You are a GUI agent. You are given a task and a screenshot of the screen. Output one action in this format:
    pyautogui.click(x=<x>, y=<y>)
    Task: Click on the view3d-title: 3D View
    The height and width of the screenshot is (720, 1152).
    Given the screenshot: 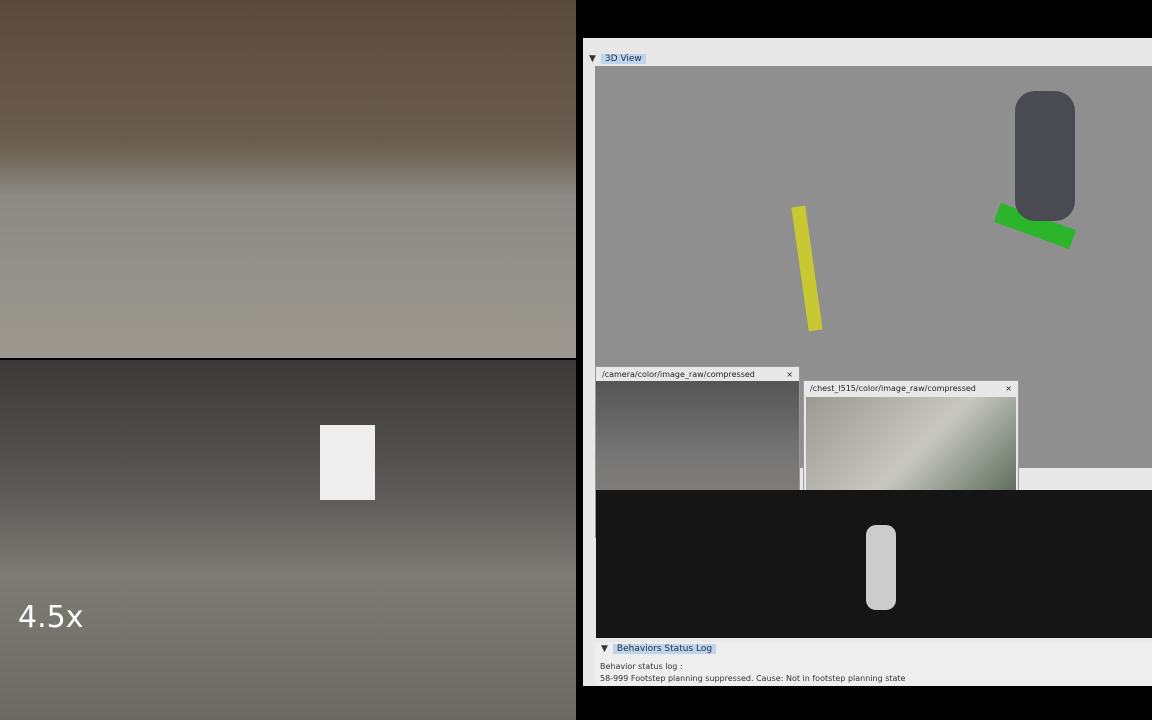 What is the action you would take?
    pyautogui.click(x=623, y=59)
    